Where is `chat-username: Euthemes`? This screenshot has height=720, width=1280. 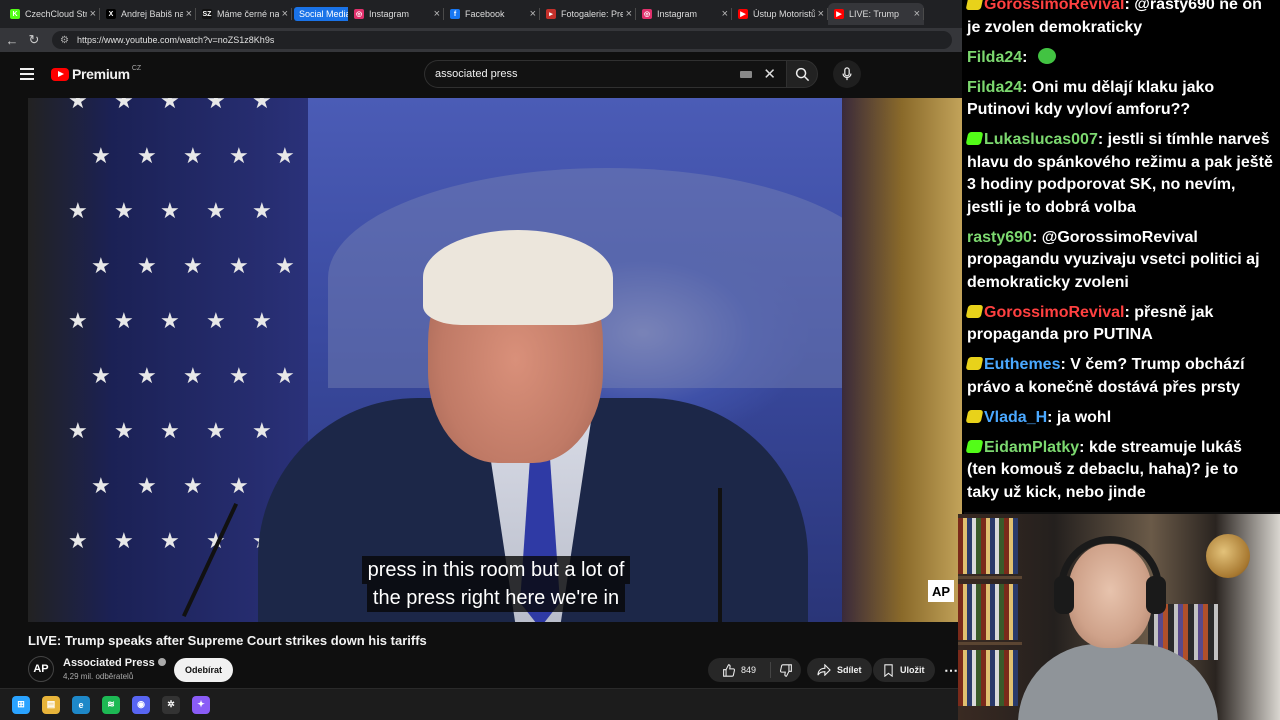 chat-username: Euthemes is located at coordinates (1022, 364).